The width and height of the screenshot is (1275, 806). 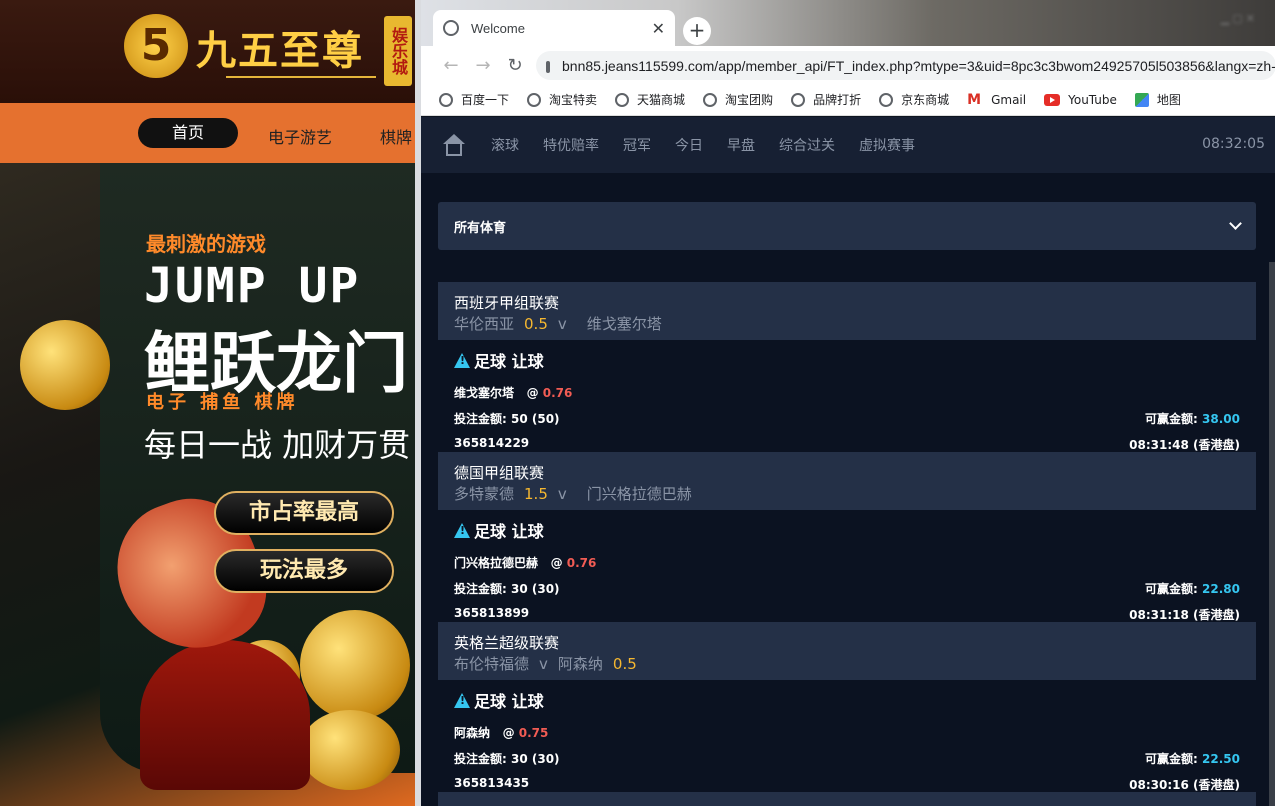 What do you see at coordinates (1080, 100) in the screenshot?
I see `bookmark-youtube: YouTube` at bounding box center [1080, 100].